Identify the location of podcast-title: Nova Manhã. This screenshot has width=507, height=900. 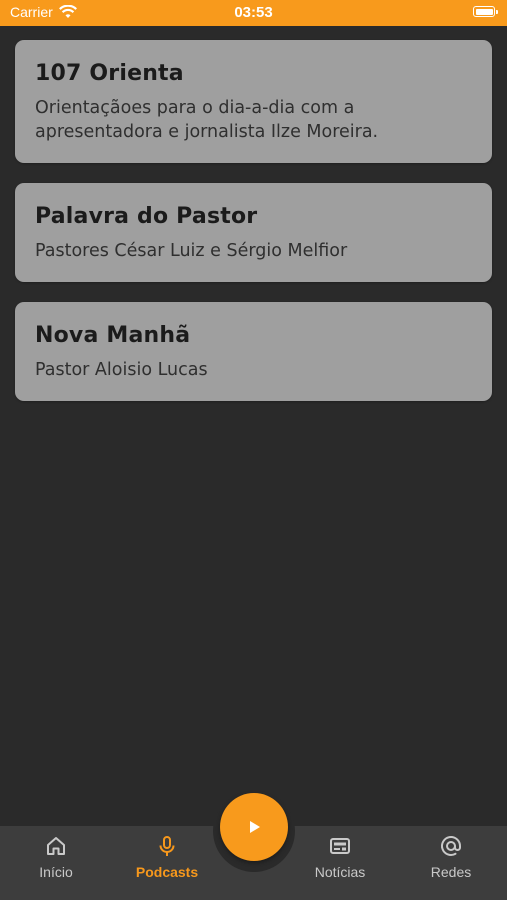
(113, 335).